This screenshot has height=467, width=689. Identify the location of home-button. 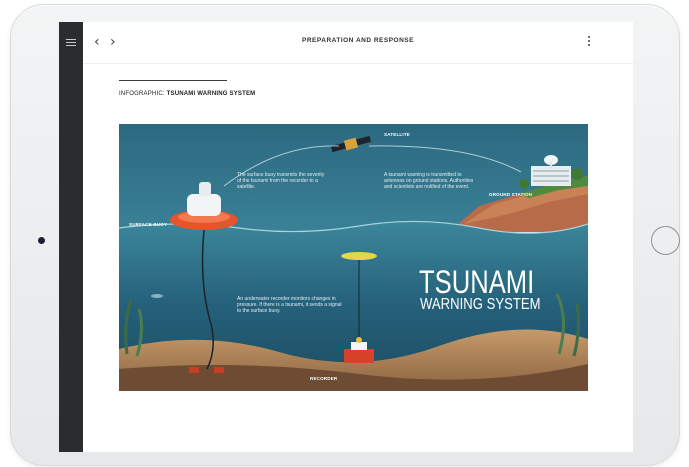
(665, 240).